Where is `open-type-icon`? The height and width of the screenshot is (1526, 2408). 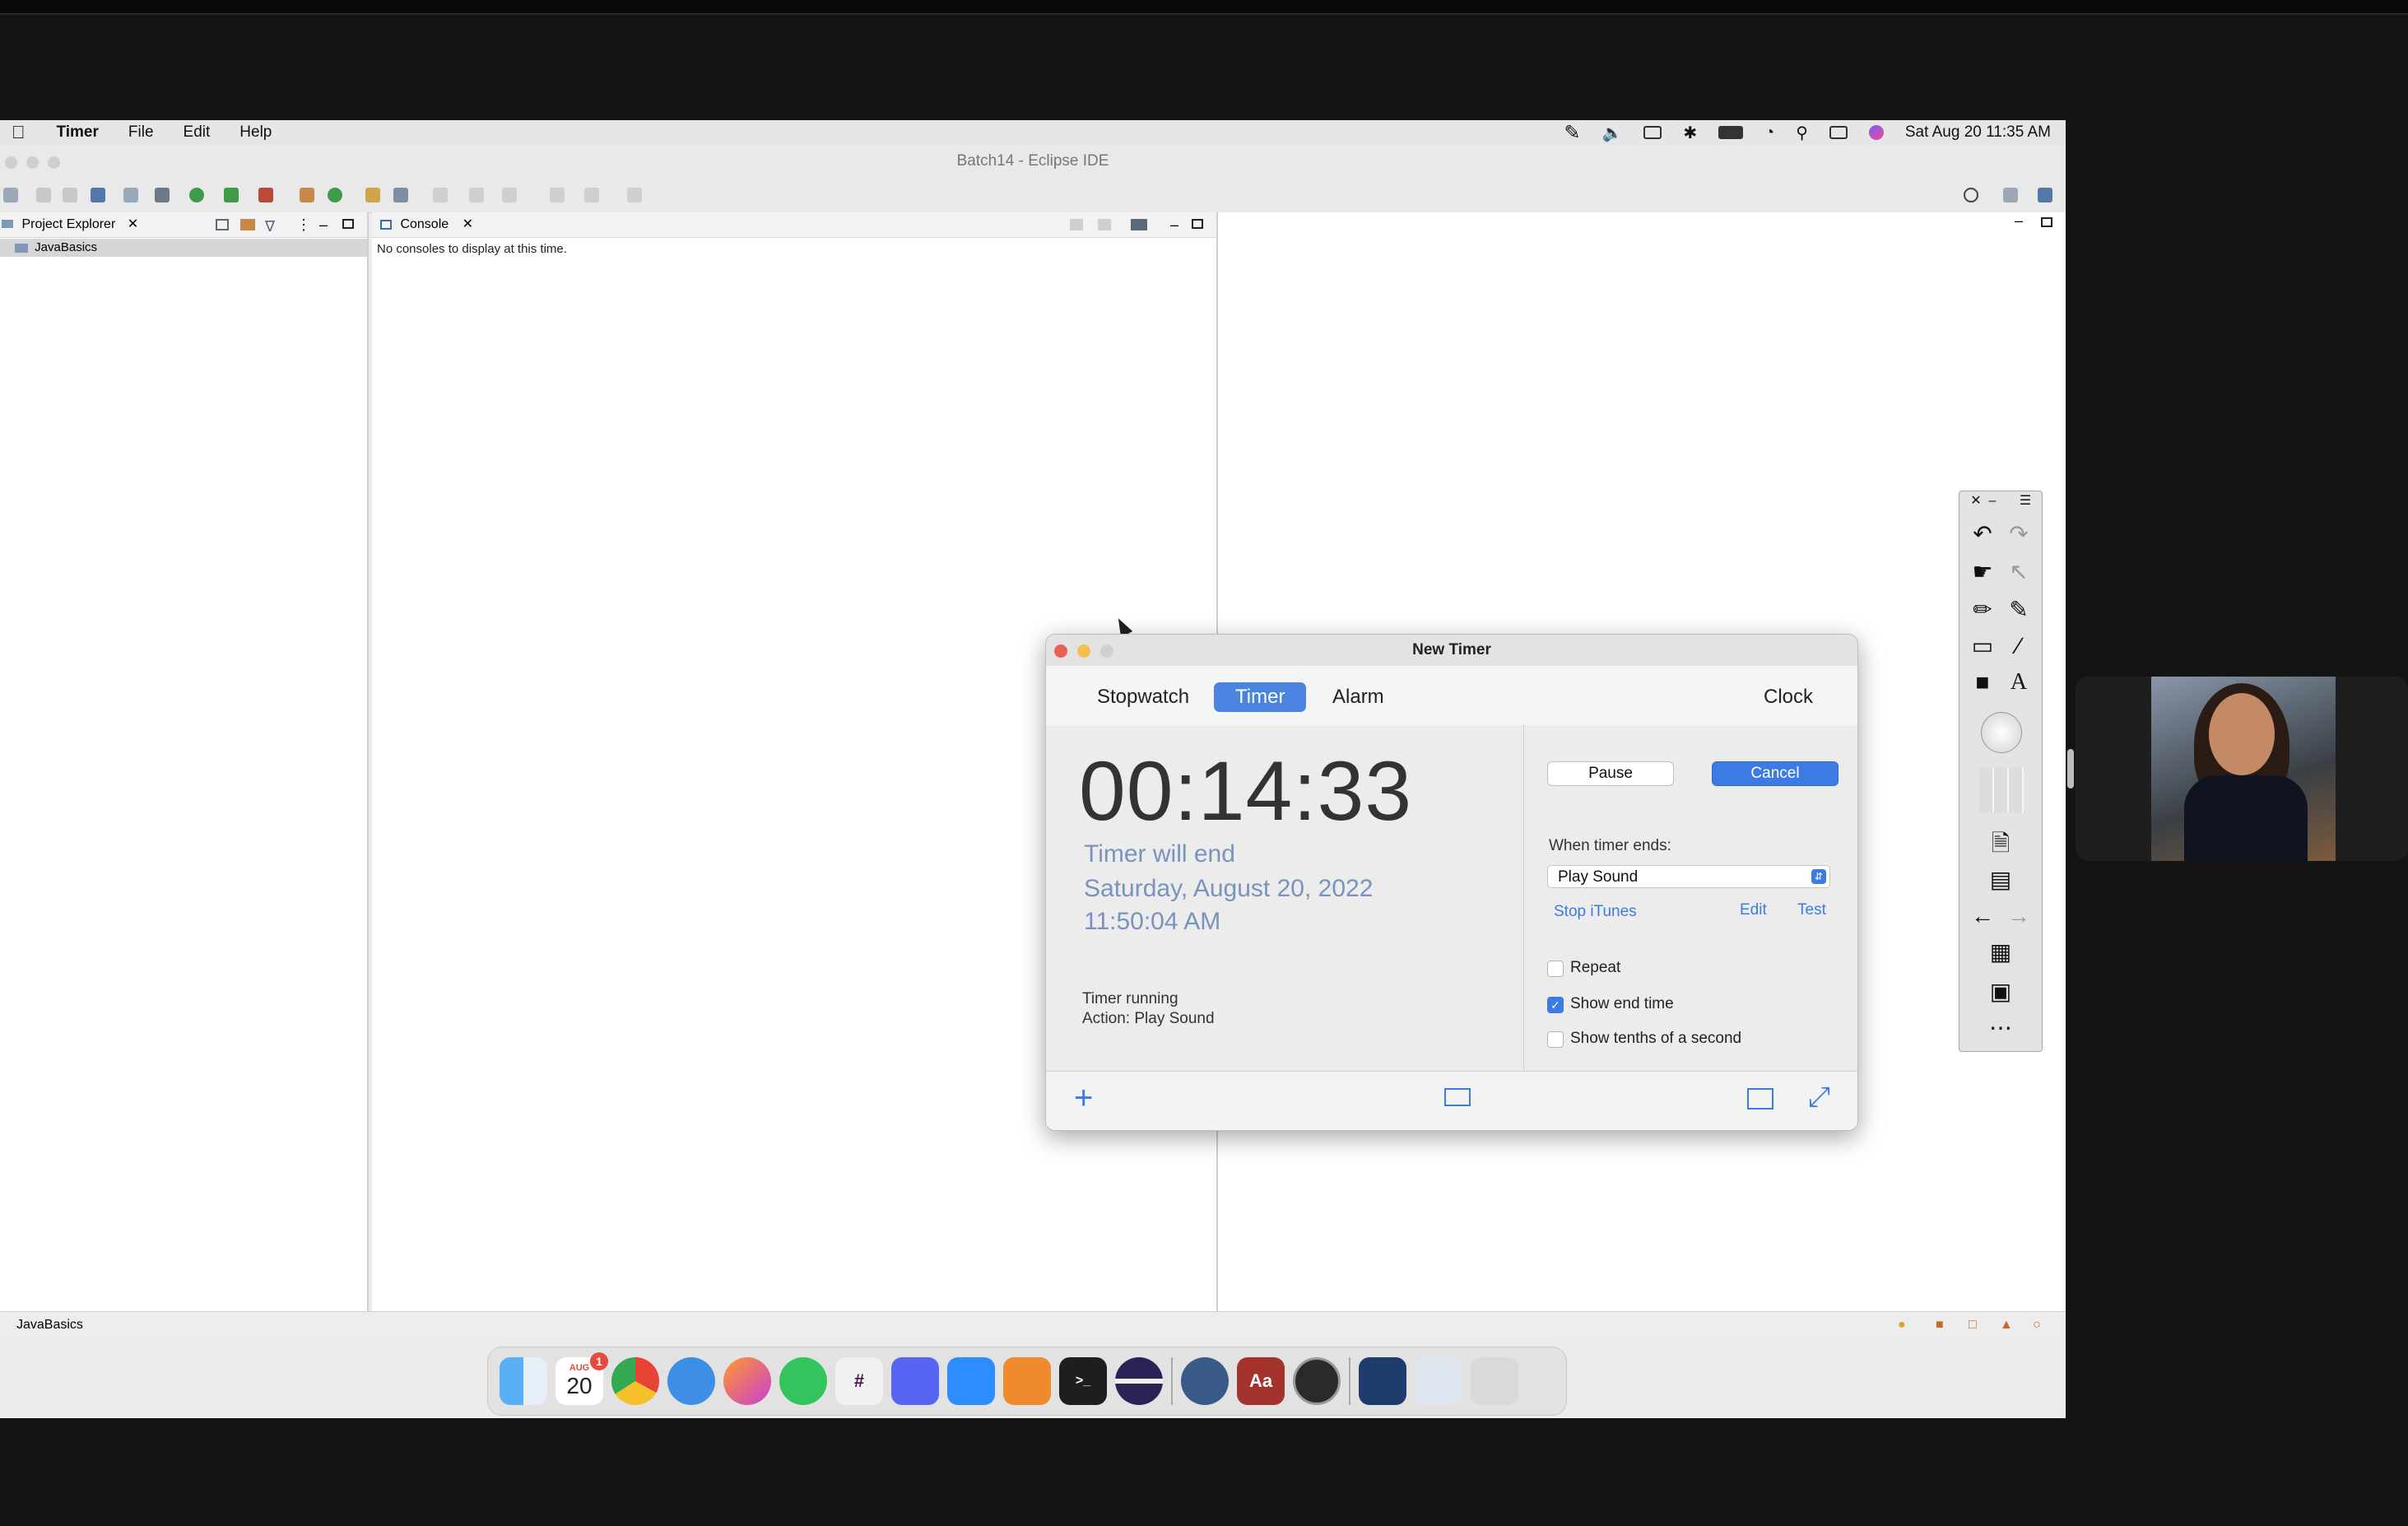 open-type-icon is located at coordinates (372, 195).